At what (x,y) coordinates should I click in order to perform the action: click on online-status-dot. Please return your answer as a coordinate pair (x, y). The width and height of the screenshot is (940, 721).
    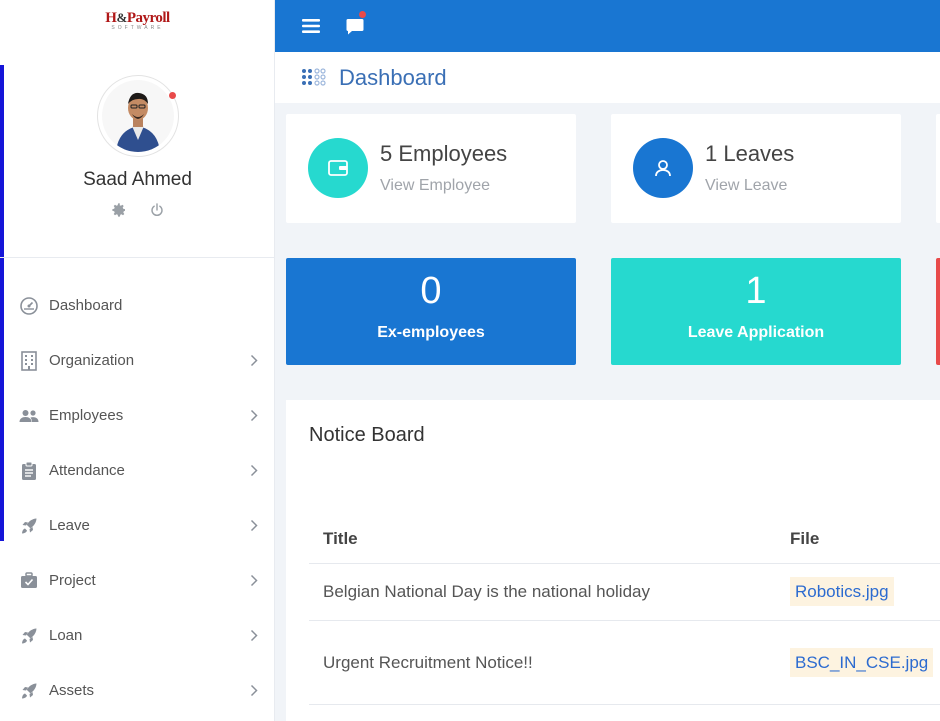
    Looking at the image, I should click on (172, 95).